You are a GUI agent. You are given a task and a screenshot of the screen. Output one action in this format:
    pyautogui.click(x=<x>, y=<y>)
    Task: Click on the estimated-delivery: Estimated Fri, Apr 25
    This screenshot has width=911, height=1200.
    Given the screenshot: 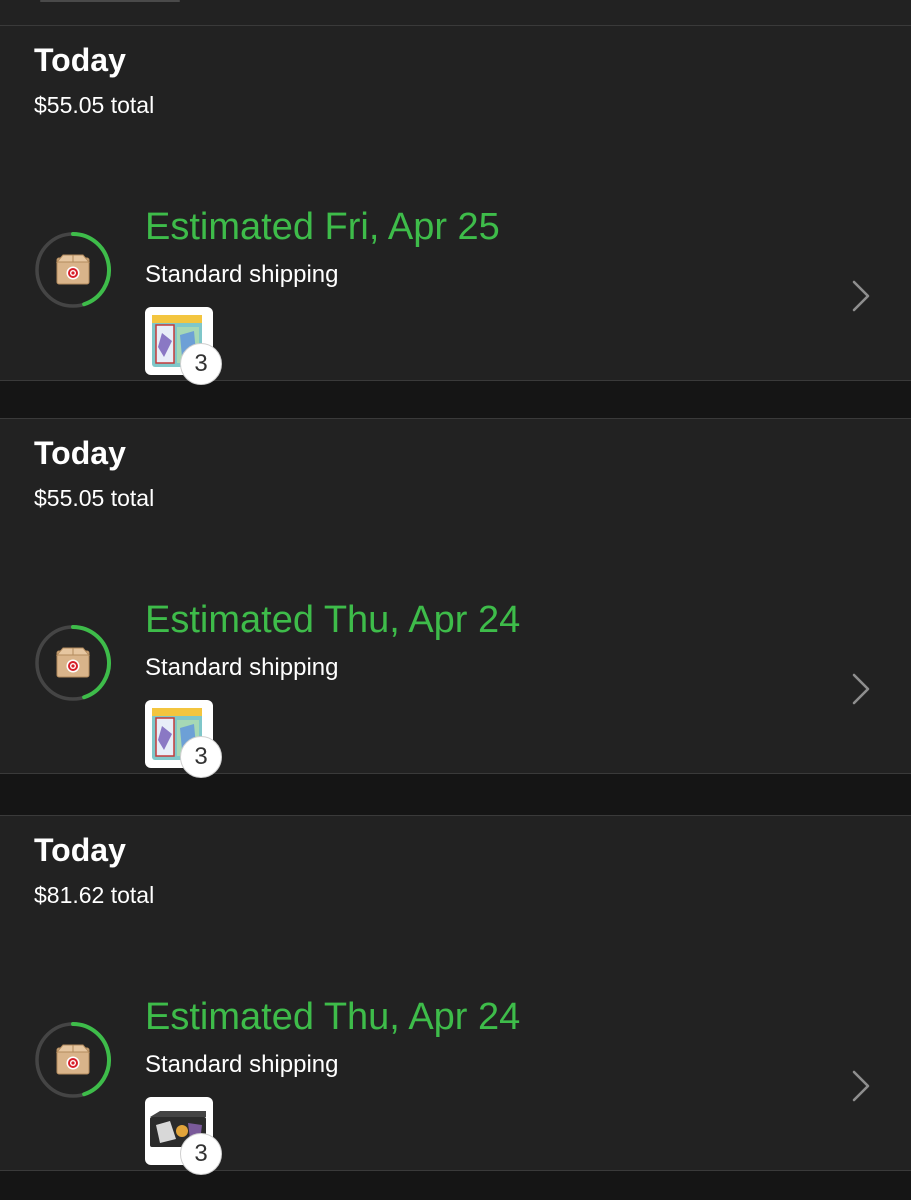 What is the action you would take?
    pyautogui.click(x=322, y=227)
    